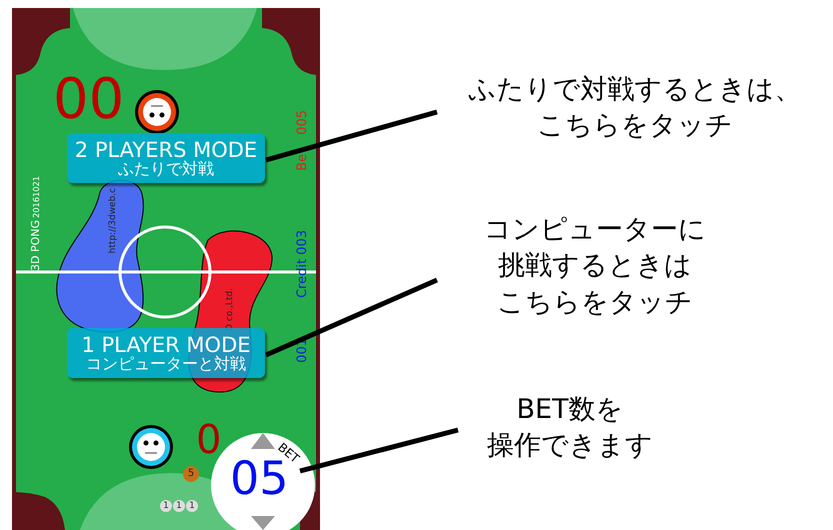  What do you see at coordinates (166, 353) in the screenshot?
I see `mode-button: 1 PLAYER MODE コンピューターと対戦` at bounding box center [166, 353].